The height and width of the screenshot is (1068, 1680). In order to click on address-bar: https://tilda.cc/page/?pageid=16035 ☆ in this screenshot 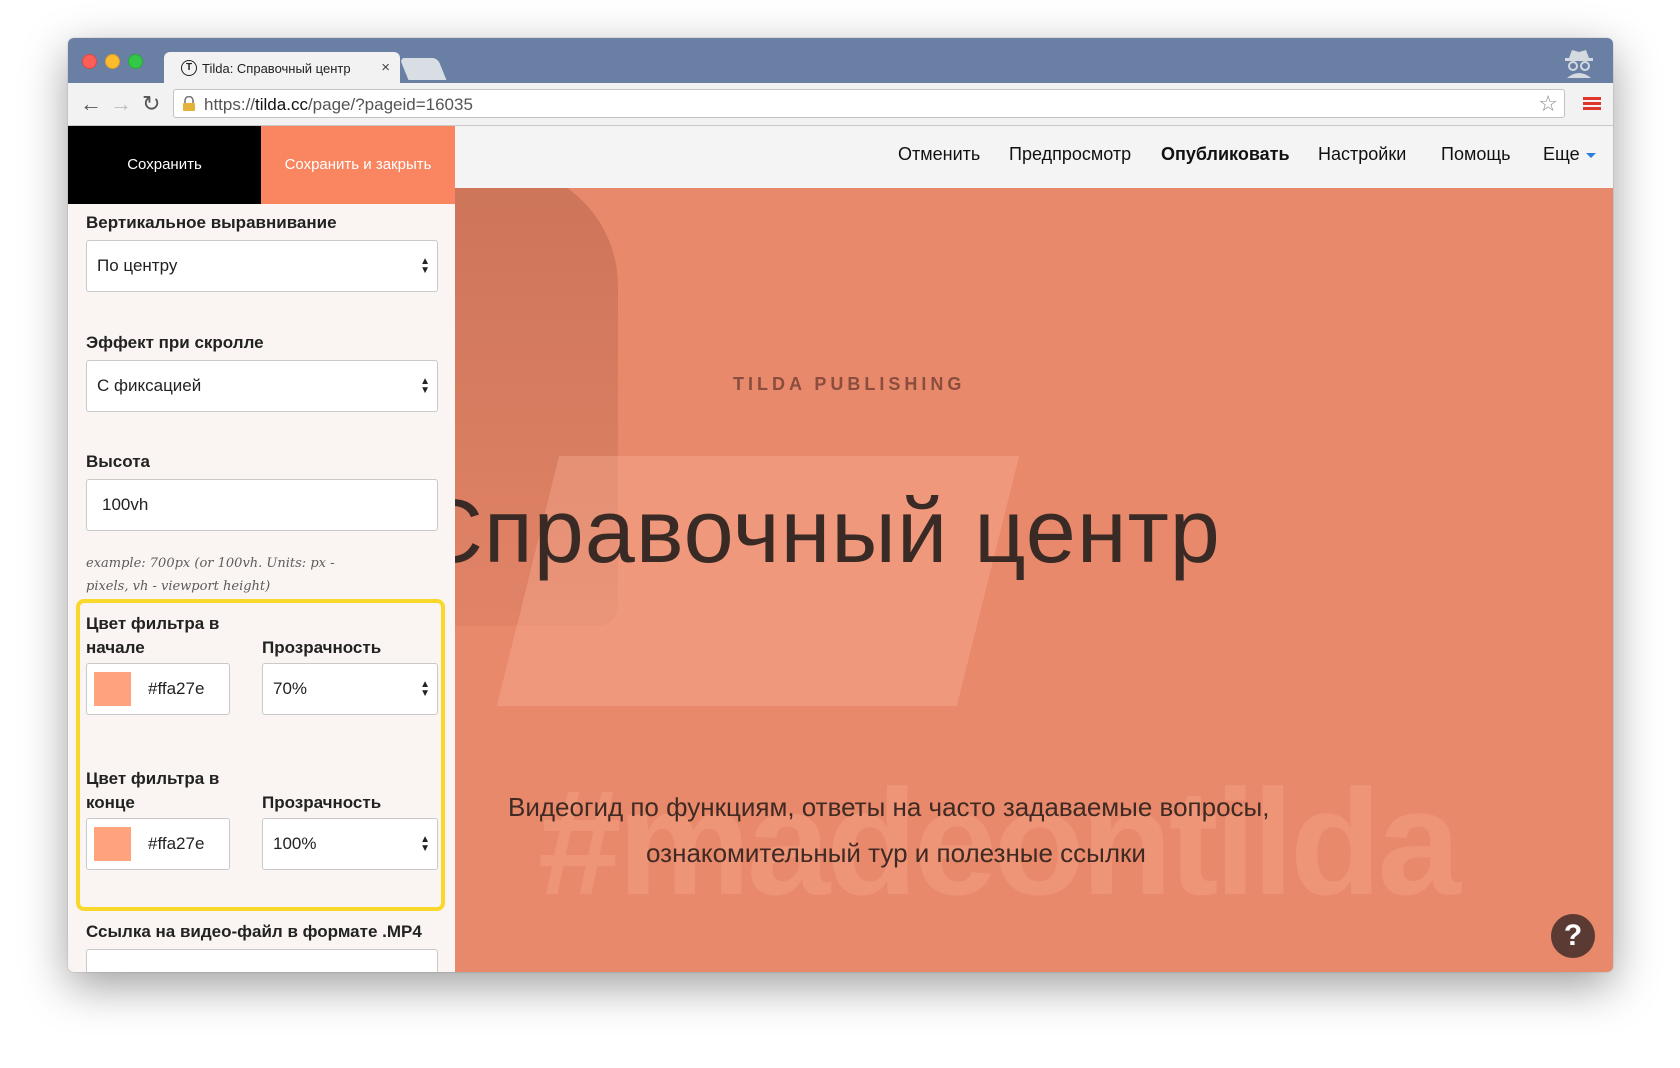, I will do `click(869, 103)`.